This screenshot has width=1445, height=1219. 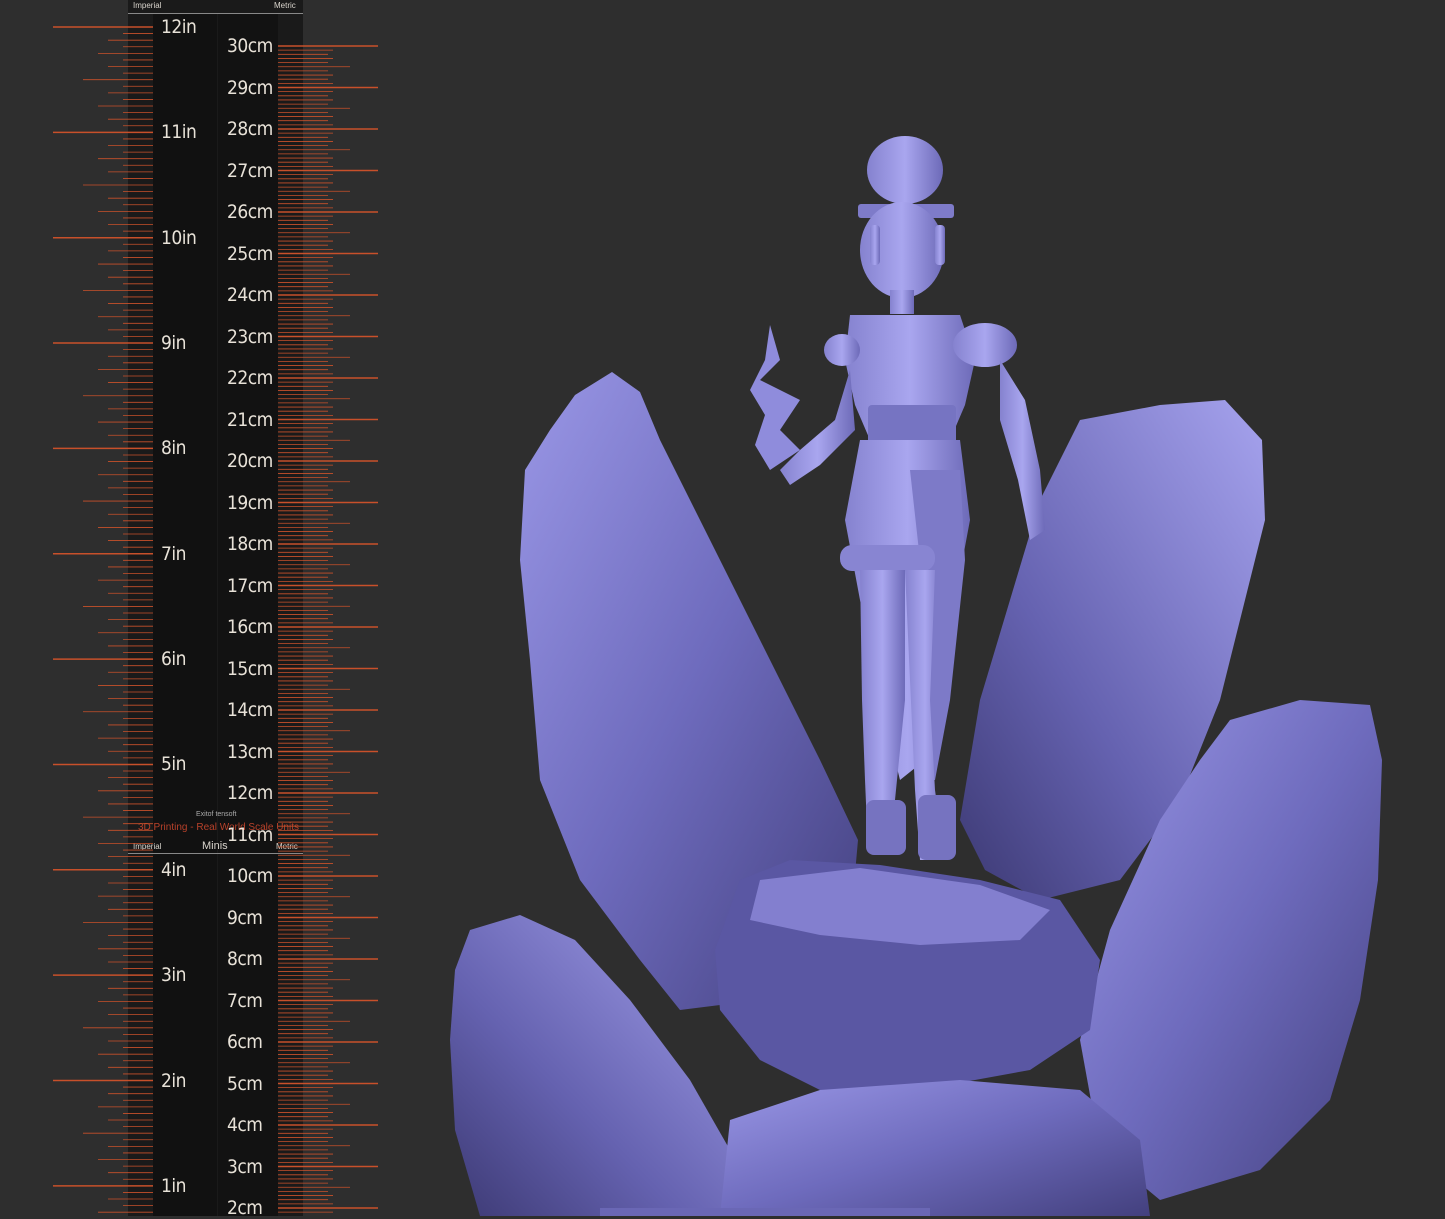 What do you see at coordinates (935, 1148) in the screenshot?
I see `base-rock` at bounding box center [935, 1148].